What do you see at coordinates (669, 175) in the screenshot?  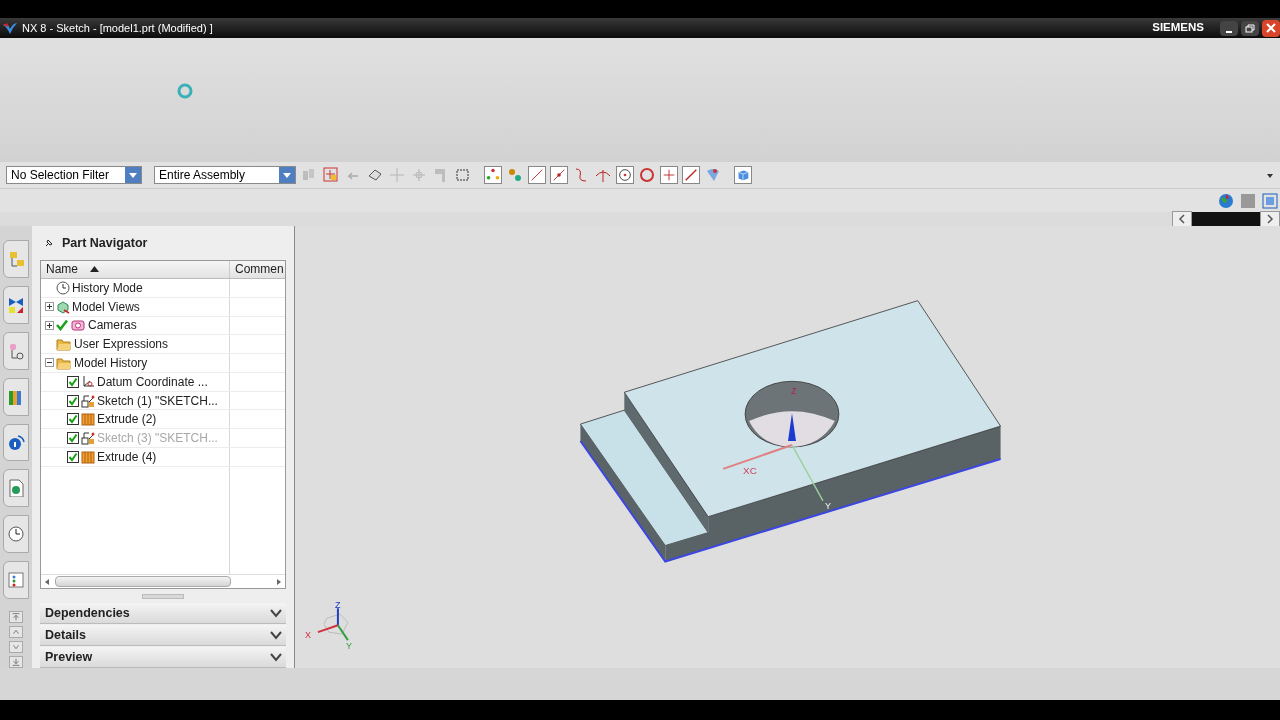 I see `plus-icon` at bounding box center [669, 175].